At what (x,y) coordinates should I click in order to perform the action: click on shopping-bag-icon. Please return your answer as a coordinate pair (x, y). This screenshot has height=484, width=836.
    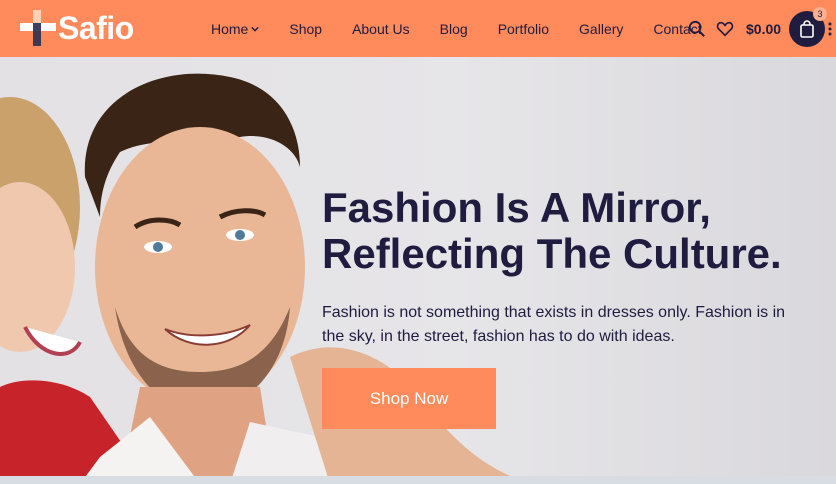
    Looking at the image, I should click on (807, 28).